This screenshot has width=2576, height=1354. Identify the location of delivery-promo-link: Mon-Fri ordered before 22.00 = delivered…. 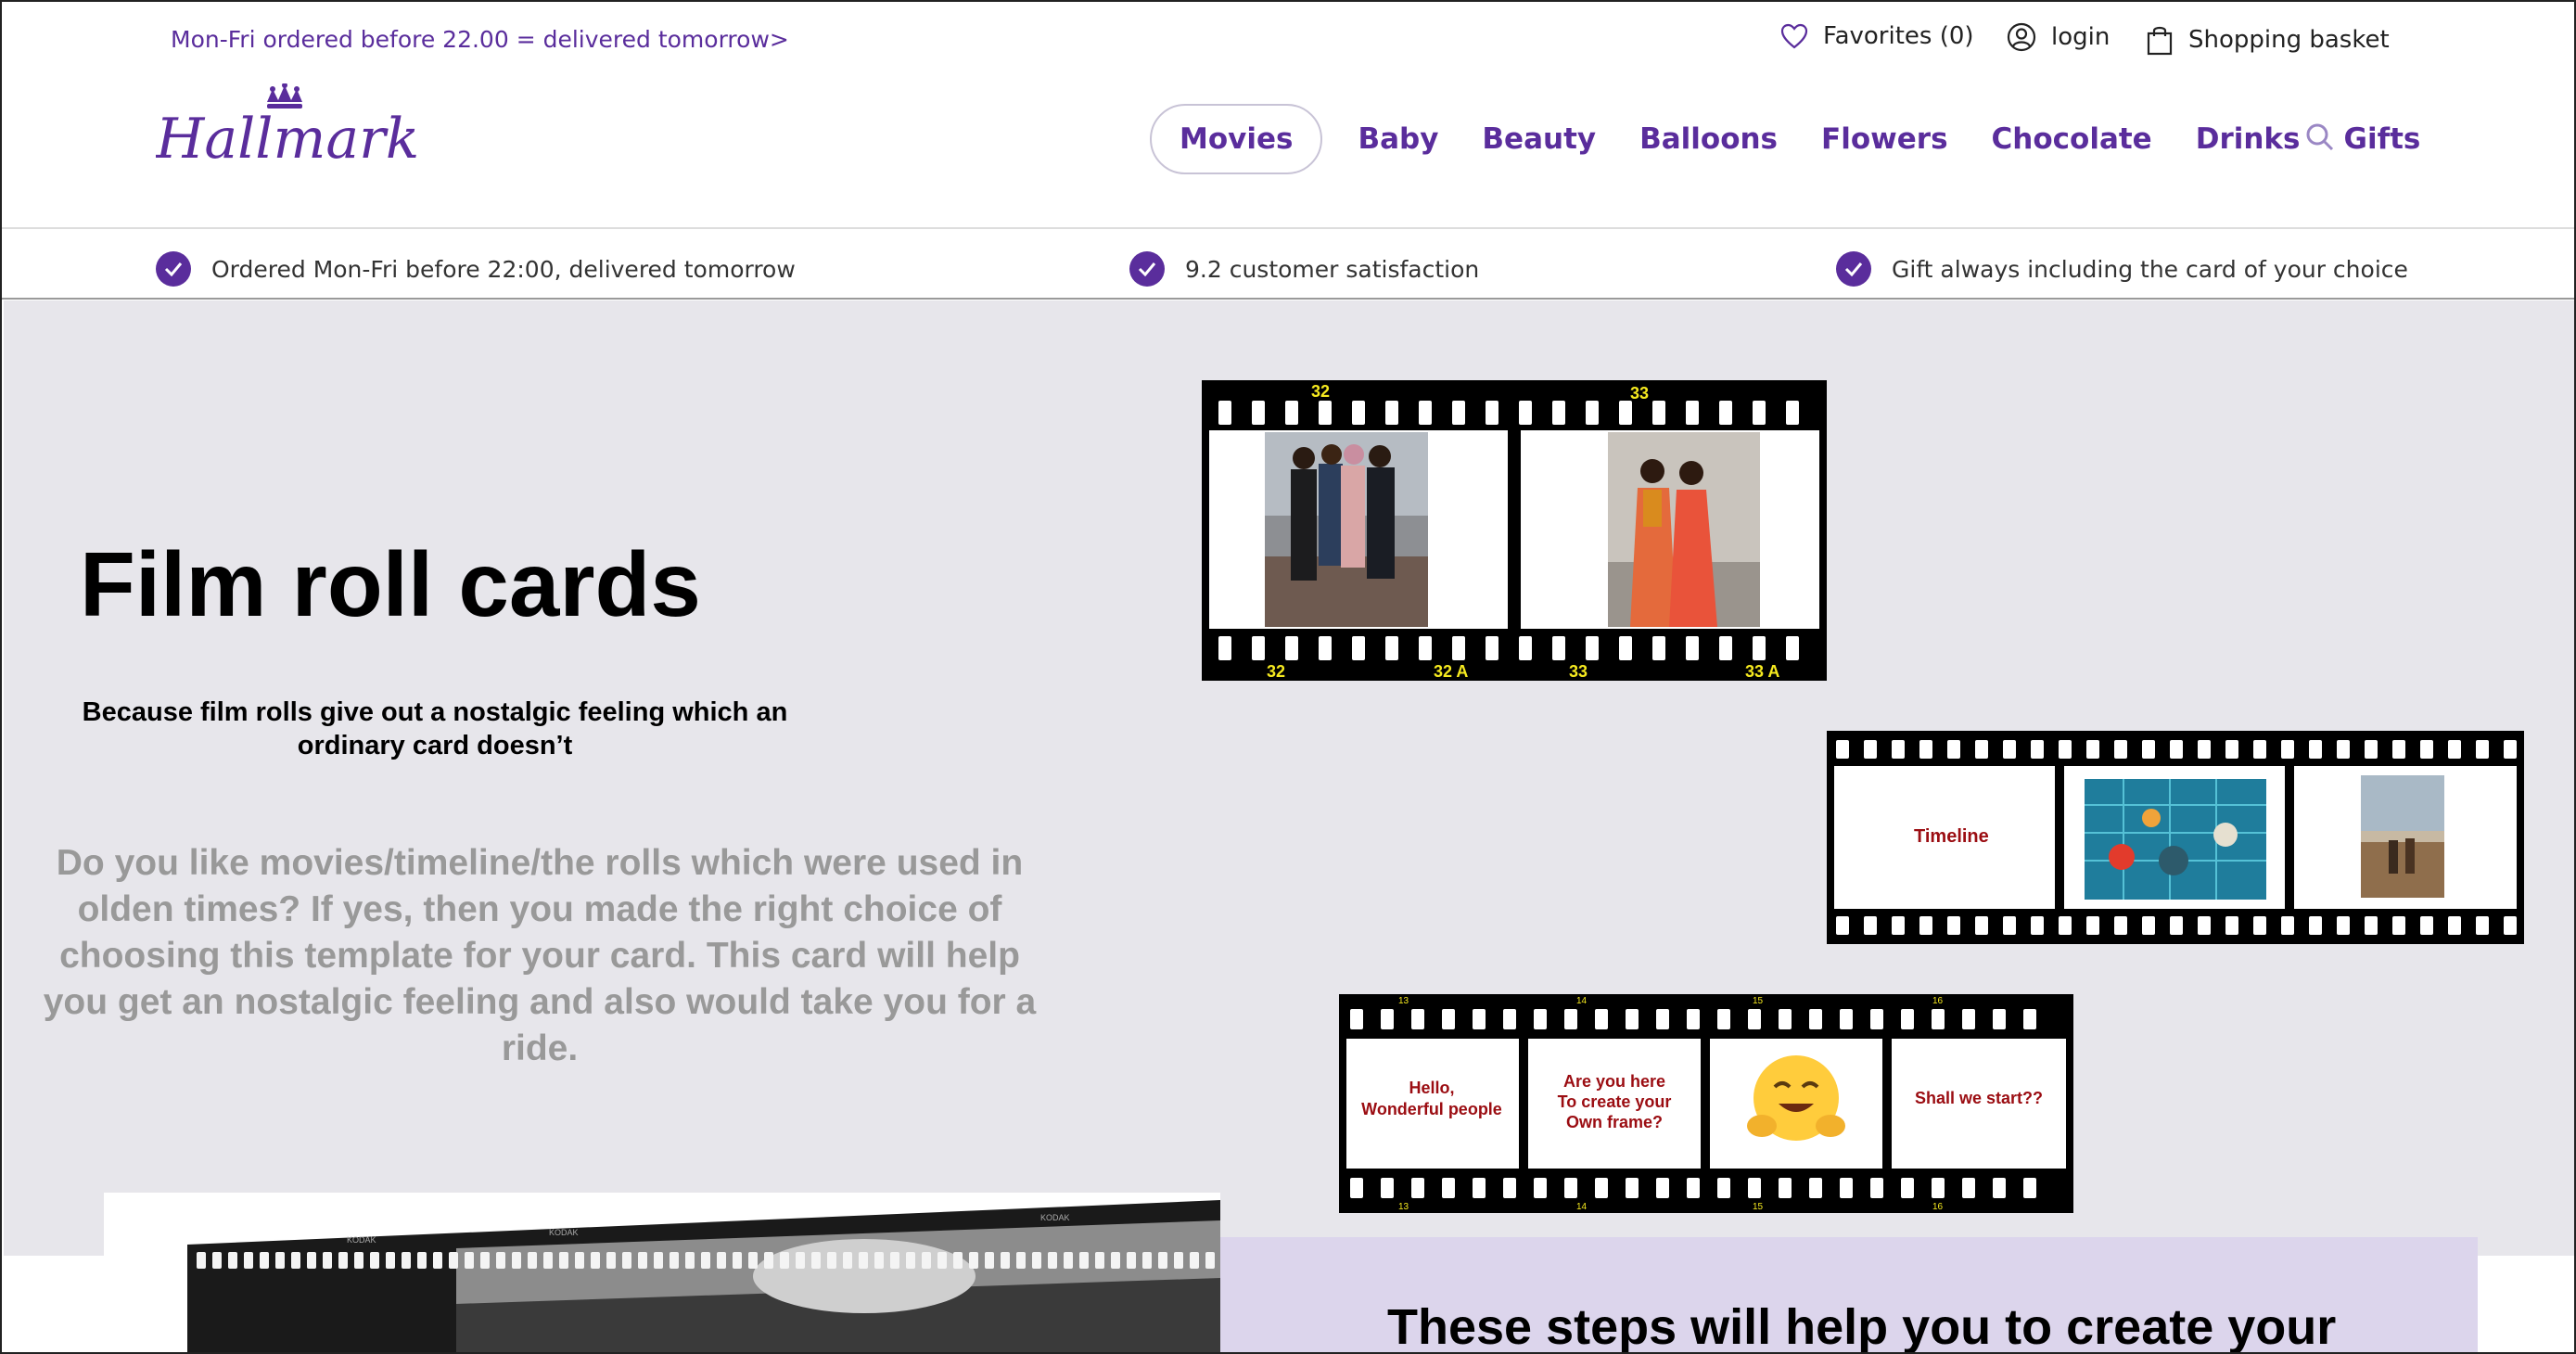
(480, 39).